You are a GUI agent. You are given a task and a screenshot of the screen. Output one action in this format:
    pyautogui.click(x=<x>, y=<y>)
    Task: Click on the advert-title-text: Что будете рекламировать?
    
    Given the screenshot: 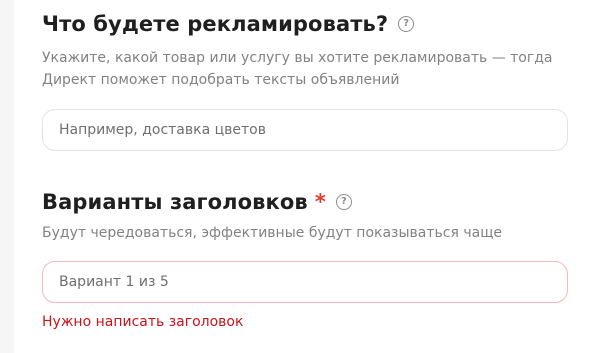 What is the action you would take?
    pyautogui.click(x=215, y=24)
    